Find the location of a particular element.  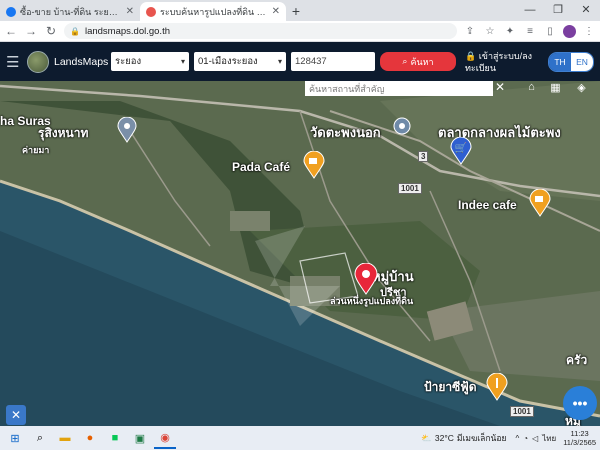

profile-avatar is located at coordinates (569, 31).